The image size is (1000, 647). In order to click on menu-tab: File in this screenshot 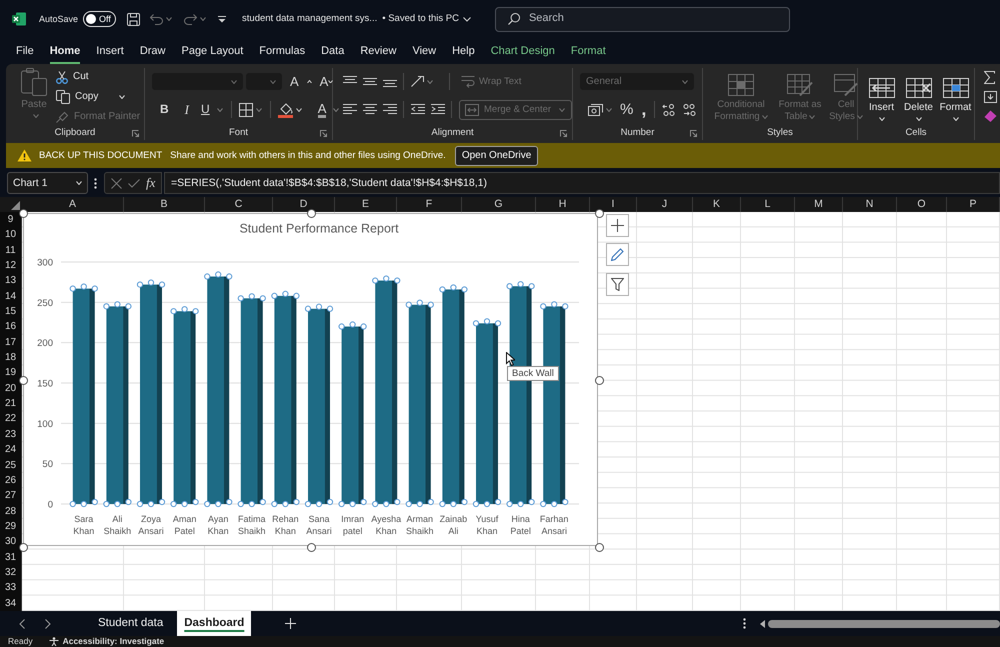, I will do `click(25, 54)`.